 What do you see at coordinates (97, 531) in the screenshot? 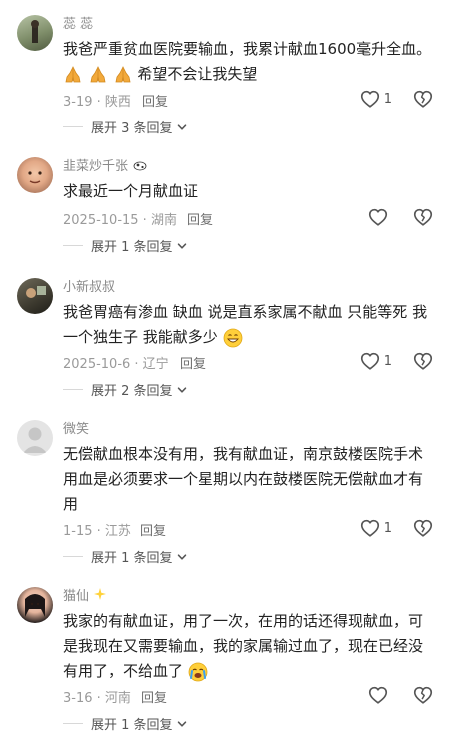
I see `comment-meta: 1-15 · 江苏` at bounding box center [97, 531].